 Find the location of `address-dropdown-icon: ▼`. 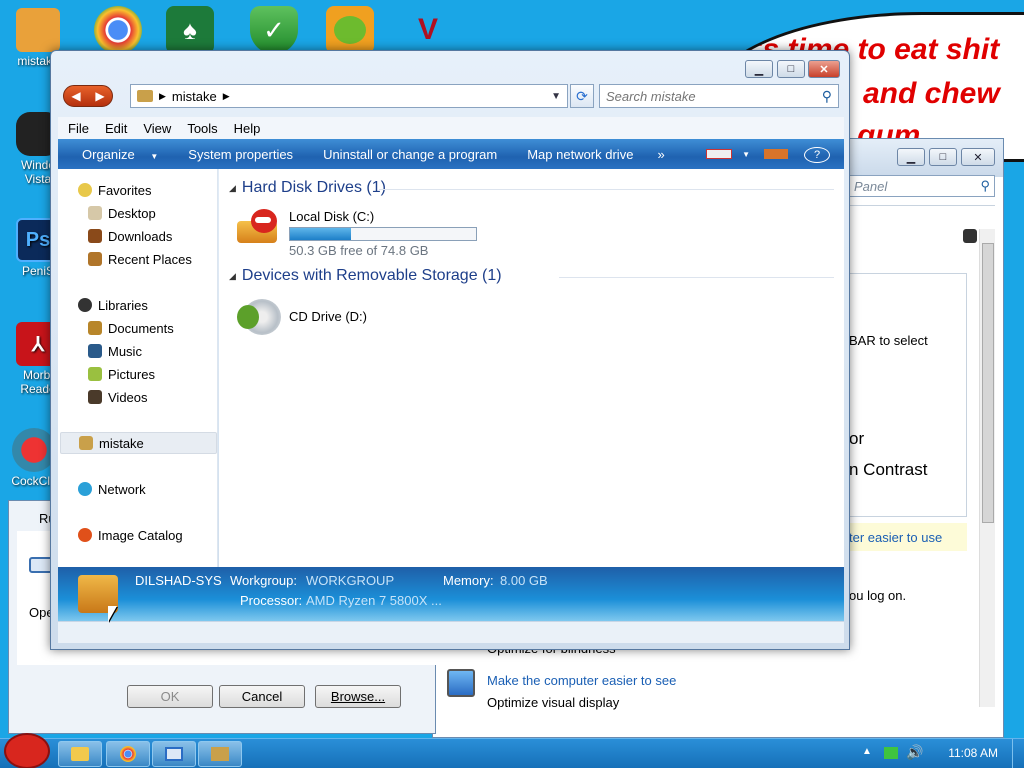

address-dropdown-icon: ▼ is located at coordinates (556, 96).